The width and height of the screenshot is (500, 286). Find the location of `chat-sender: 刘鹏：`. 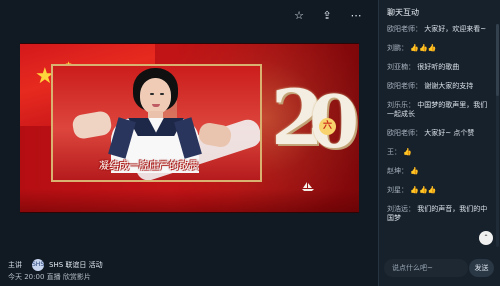

chat-sender: 刘鹏： is located at coordinates (397, 48).